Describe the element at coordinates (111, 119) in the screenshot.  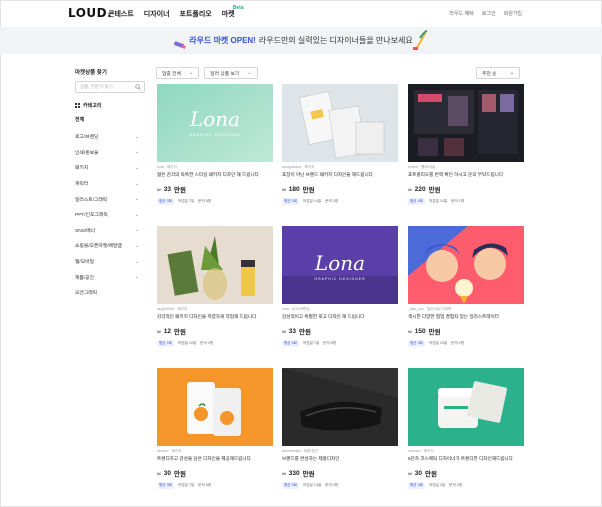
I see `category-all: 전체` at that location.